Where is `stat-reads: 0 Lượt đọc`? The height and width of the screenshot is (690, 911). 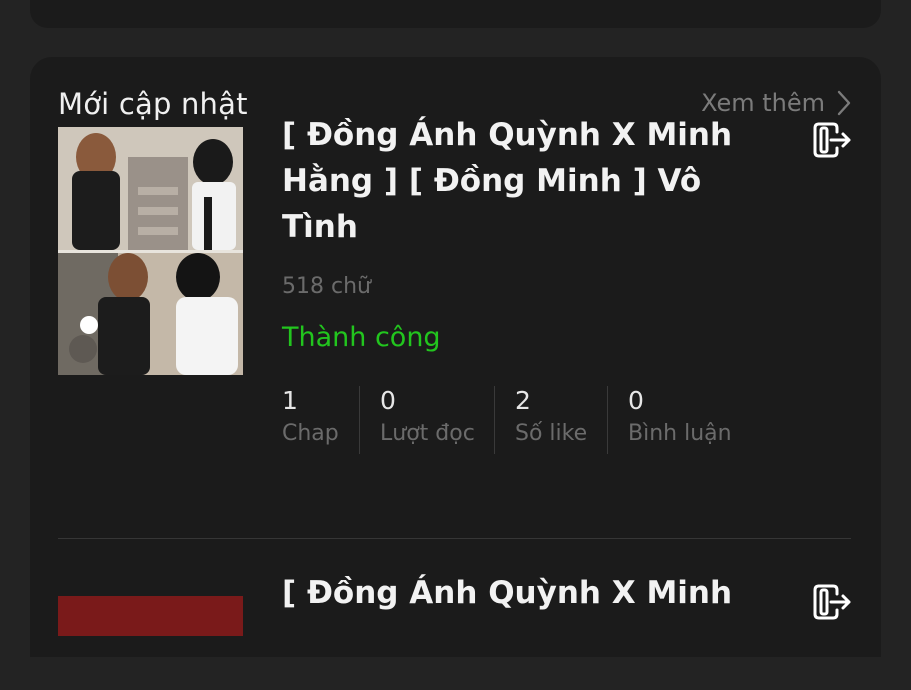 stat-reads: 0 Lượt đọc is located at coordinates (426, 420).